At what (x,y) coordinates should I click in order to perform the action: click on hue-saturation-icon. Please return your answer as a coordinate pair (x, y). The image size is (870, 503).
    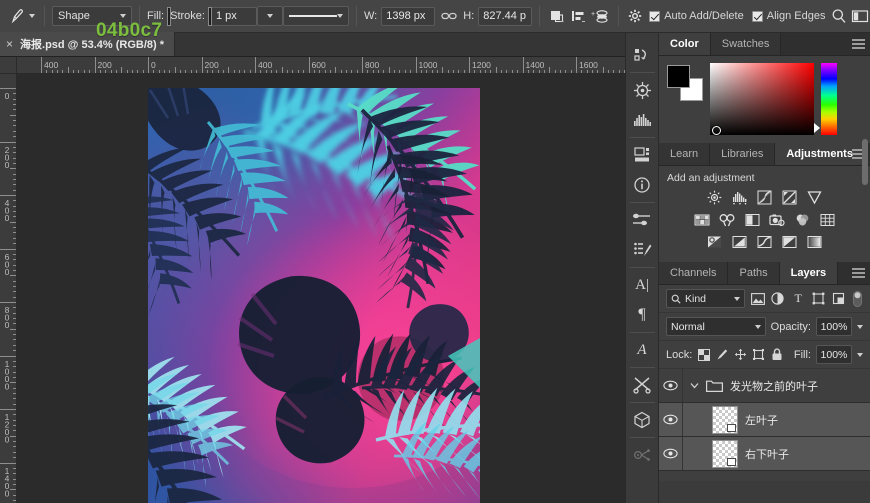
    Looking at the image, I should click on (702, 219).